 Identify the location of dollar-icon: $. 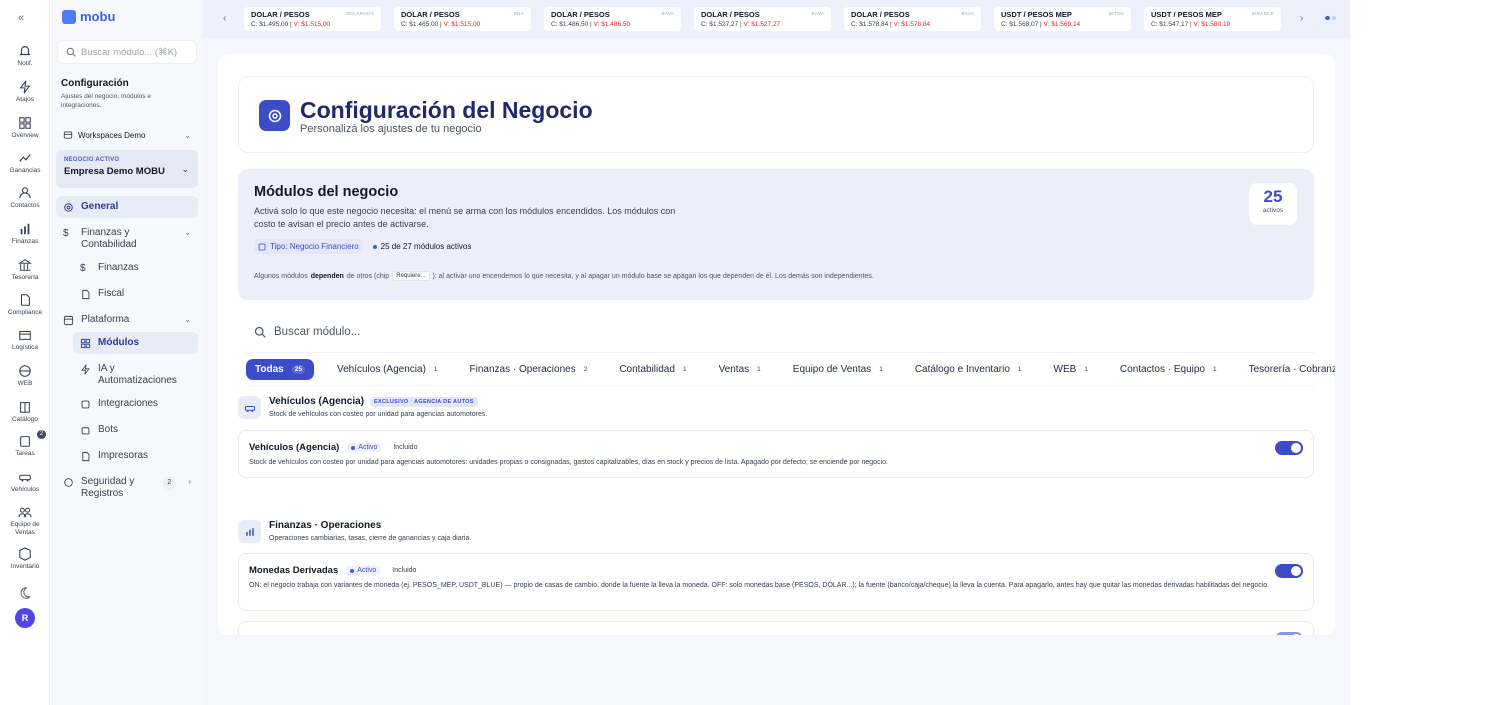
(83, 268).